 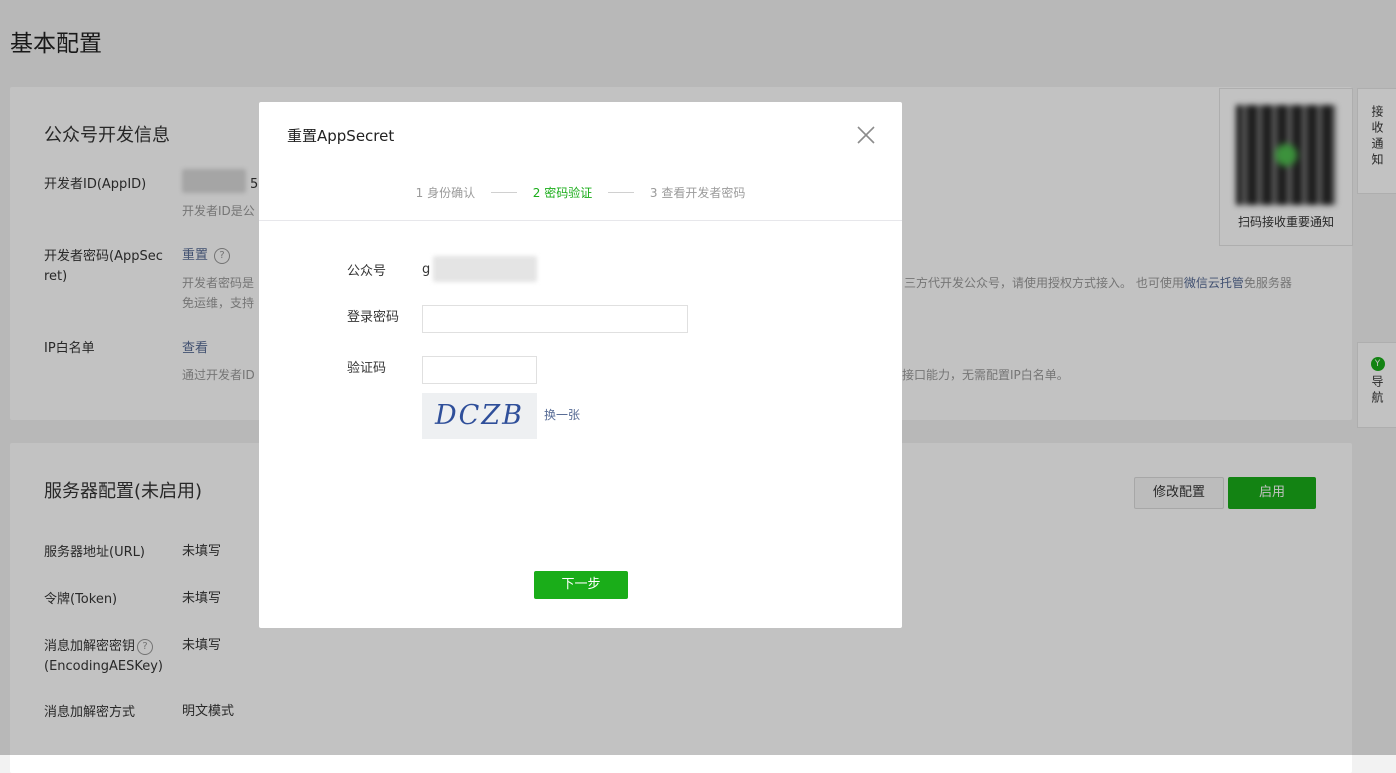 What do you see at coordinates (426, 269) in the screenshot?
I see `account-value: g` at bounding box center [426, 269].